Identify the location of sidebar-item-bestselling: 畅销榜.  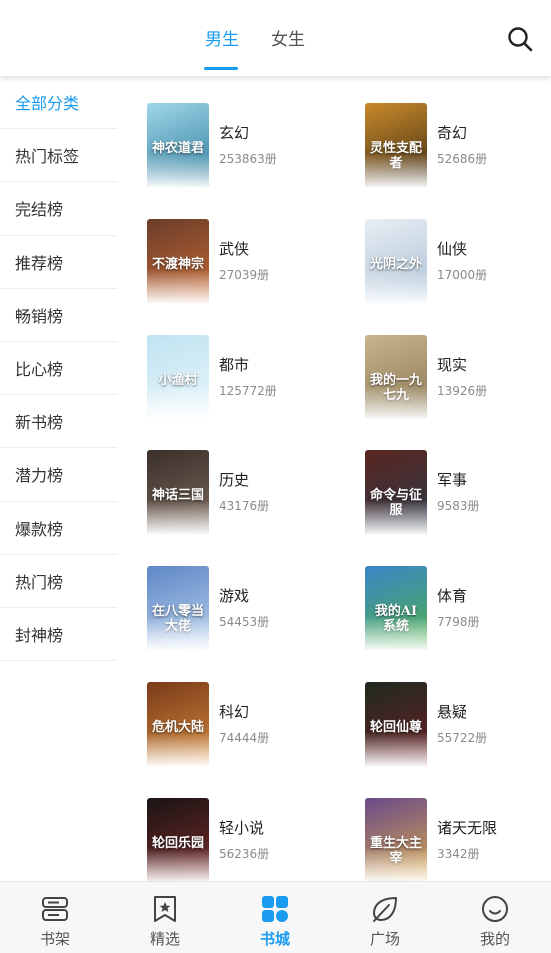
(58, 315).